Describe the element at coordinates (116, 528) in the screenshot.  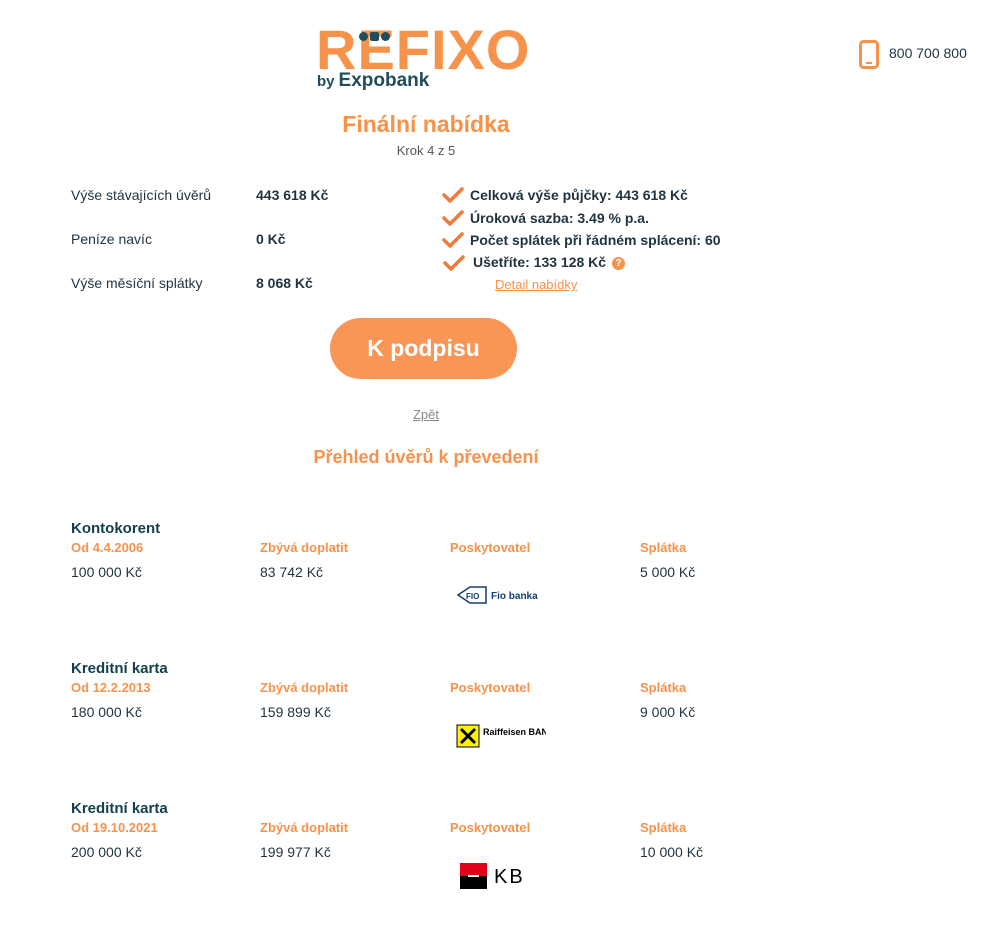
I see `loan-type: Kontokorent` at that location.